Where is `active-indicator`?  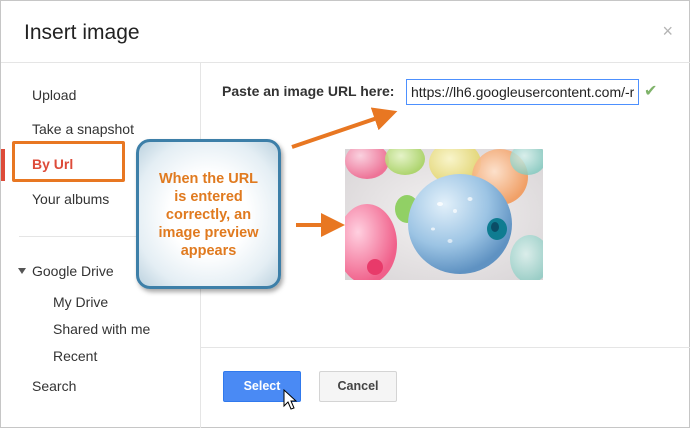 active-indicator is located at coordinates (3, 165).